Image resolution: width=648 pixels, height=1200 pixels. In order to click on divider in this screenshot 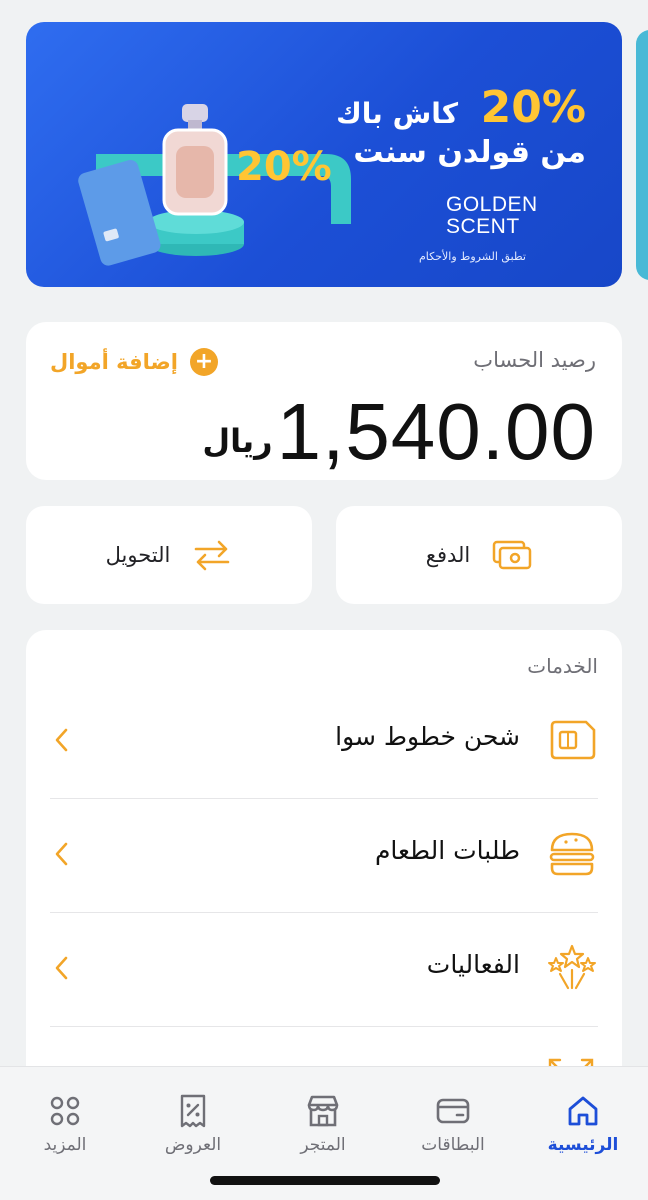, I will do `click(324, 1026)`.